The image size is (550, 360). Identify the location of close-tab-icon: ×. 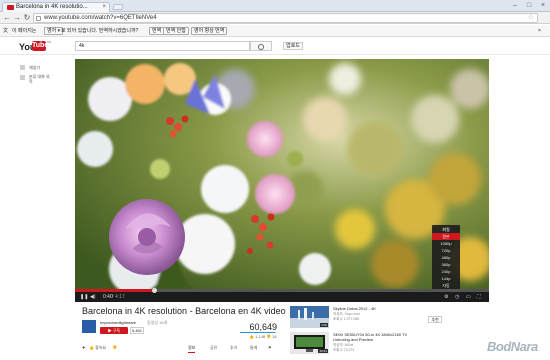
(104, 7).